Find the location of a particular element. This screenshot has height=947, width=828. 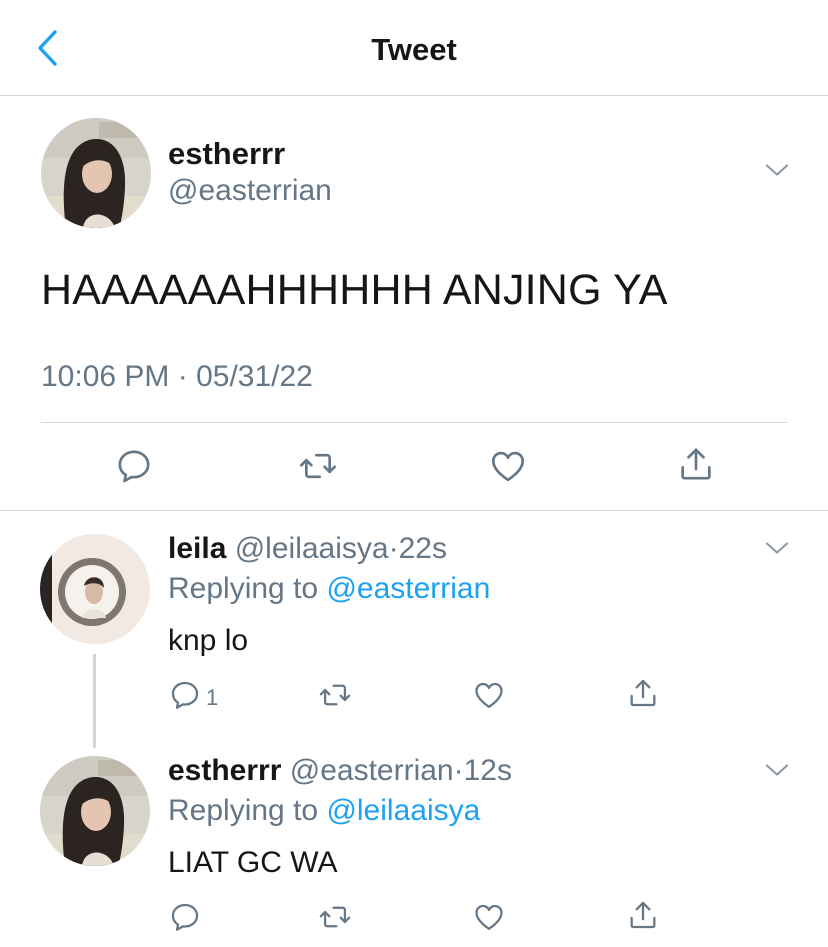

reply-author-handle: @easterrian is located at coordinates (372, 770).